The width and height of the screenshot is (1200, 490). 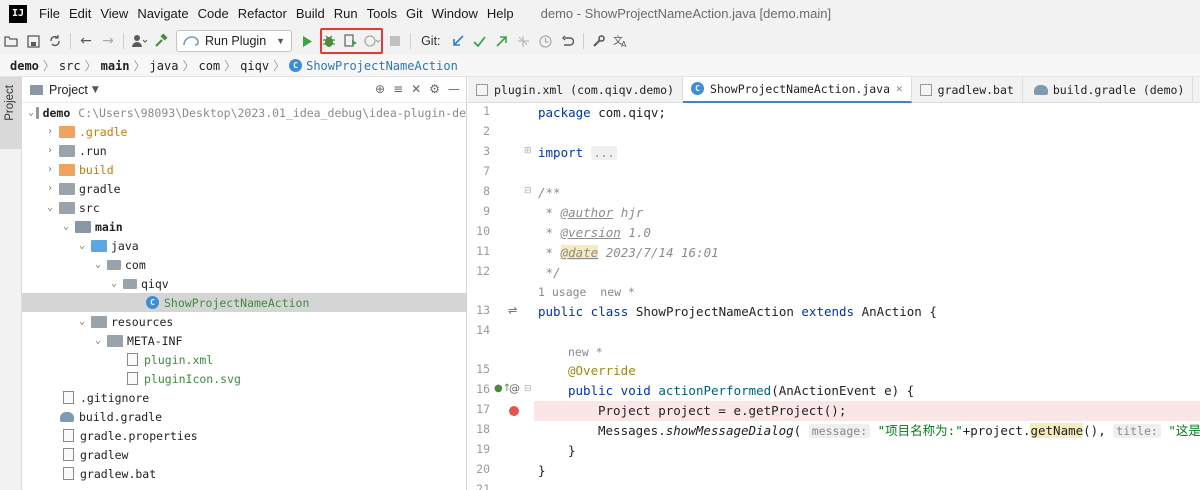 I want to click on menu-tools: Tools, so click(x=382, y=13).